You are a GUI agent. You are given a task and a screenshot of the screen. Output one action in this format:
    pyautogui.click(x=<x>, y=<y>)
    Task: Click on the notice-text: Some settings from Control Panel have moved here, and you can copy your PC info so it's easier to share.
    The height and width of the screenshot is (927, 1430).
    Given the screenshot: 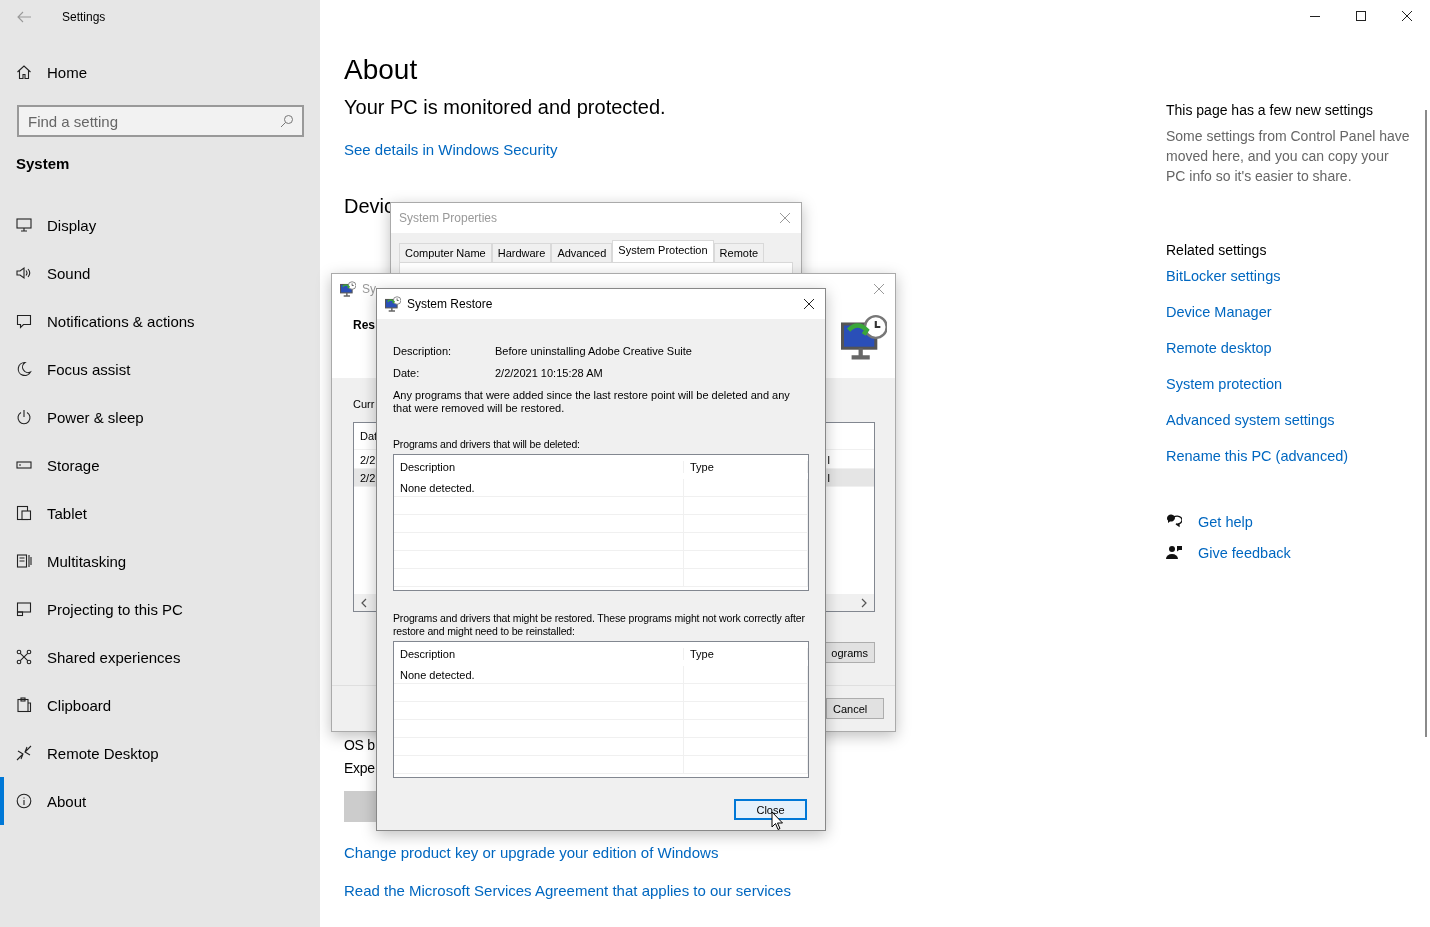 What is the action you would take?
    pyautogui.click(x=1288, y=156)
    